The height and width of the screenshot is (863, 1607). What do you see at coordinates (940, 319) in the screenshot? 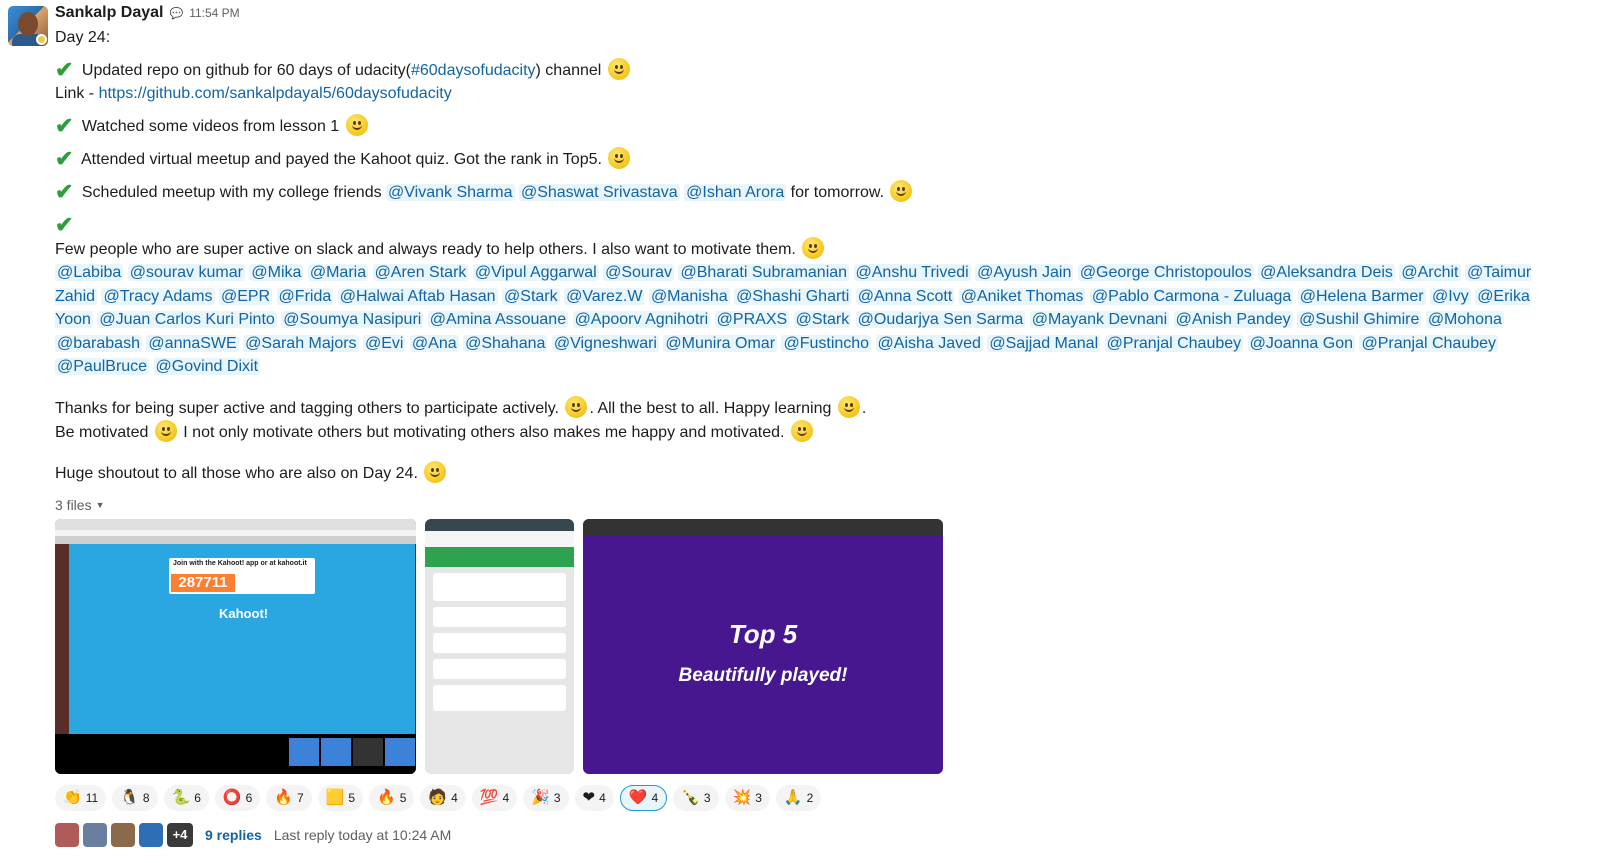
I see `mention: @Oudarjya Sen Sarma` at bounding box center [940, 319].